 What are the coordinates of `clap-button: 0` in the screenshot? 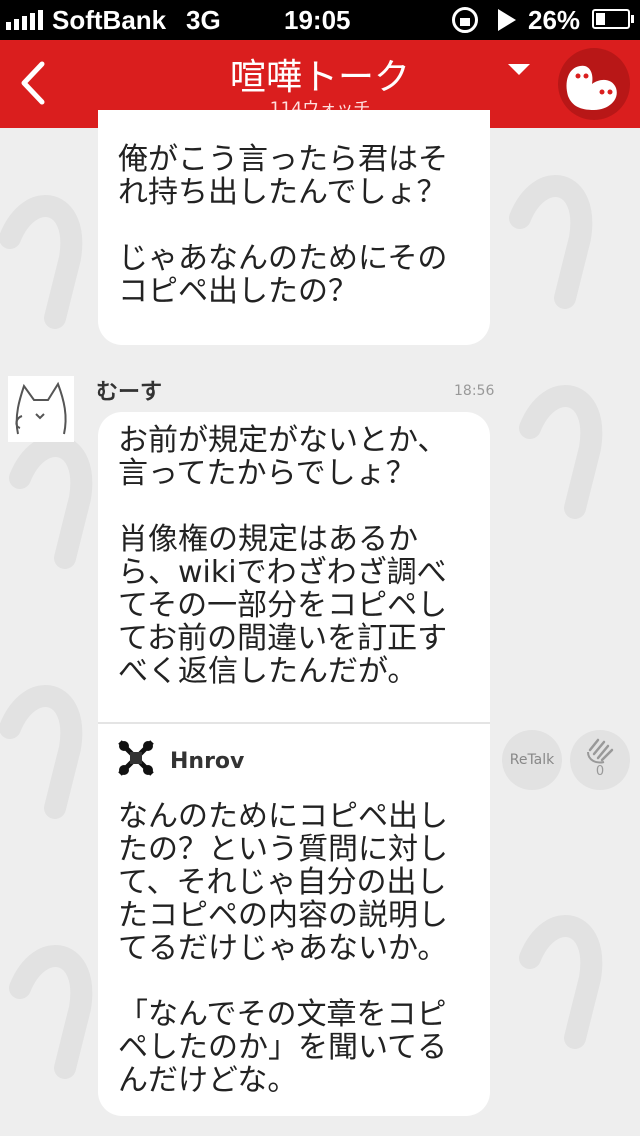 It's located at (600, 760).